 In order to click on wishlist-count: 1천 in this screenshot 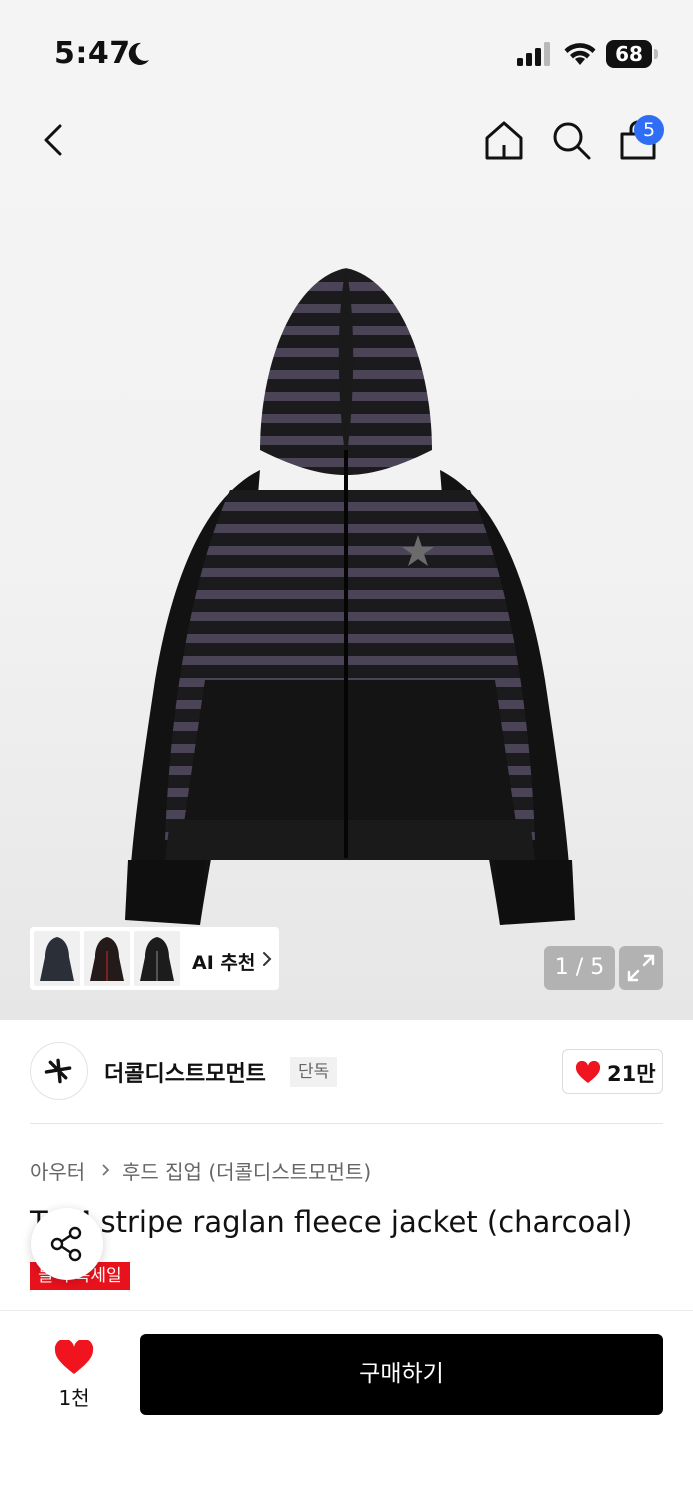, I will do `click(74, 1398)`.